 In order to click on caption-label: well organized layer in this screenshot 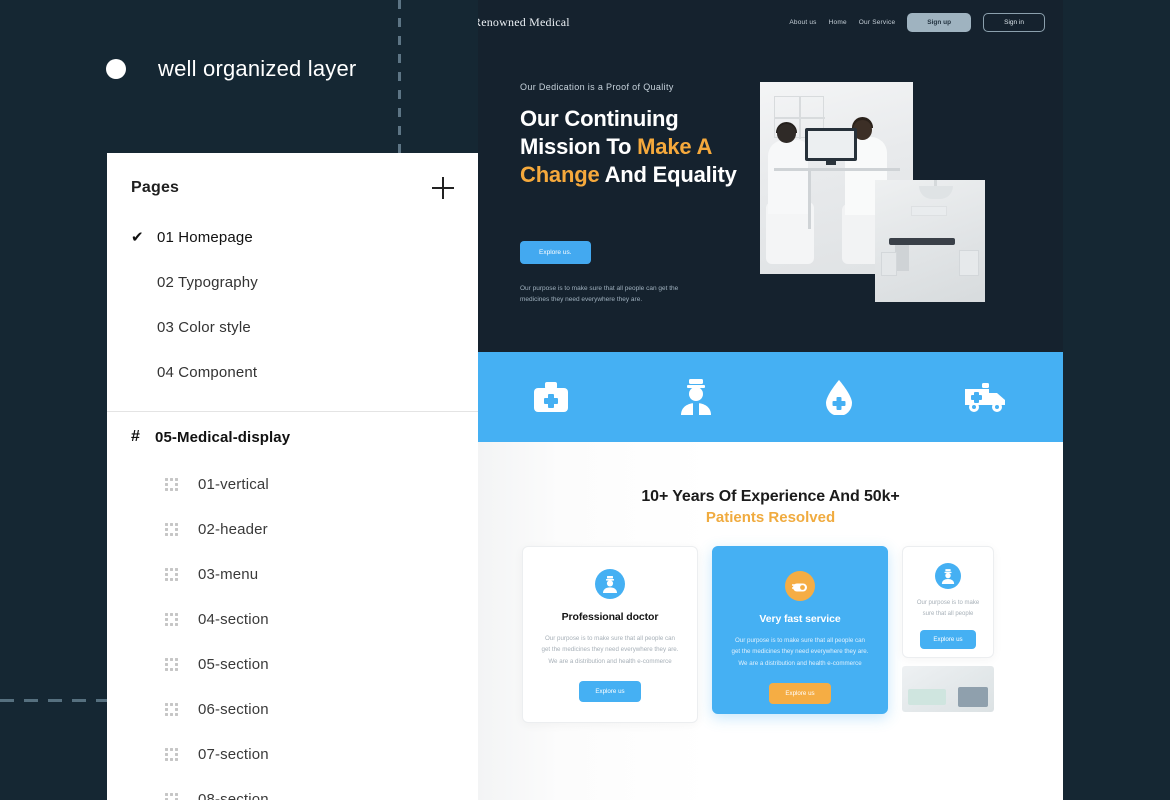, I will do `click(257, 68)`.